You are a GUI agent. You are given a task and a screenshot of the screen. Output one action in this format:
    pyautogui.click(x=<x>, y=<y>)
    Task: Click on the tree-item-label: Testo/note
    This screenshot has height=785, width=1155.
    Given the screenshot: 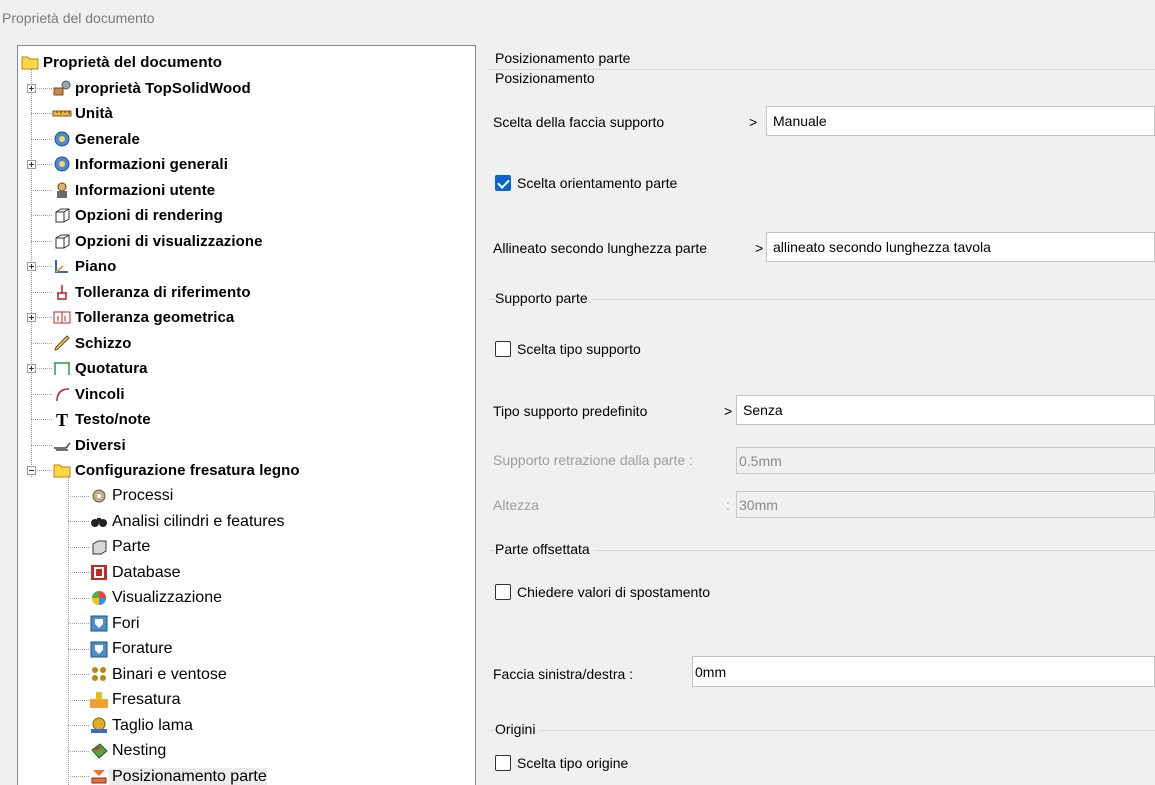 What is the action you would take?
    pyautogui.click(x=113, y=419)
    